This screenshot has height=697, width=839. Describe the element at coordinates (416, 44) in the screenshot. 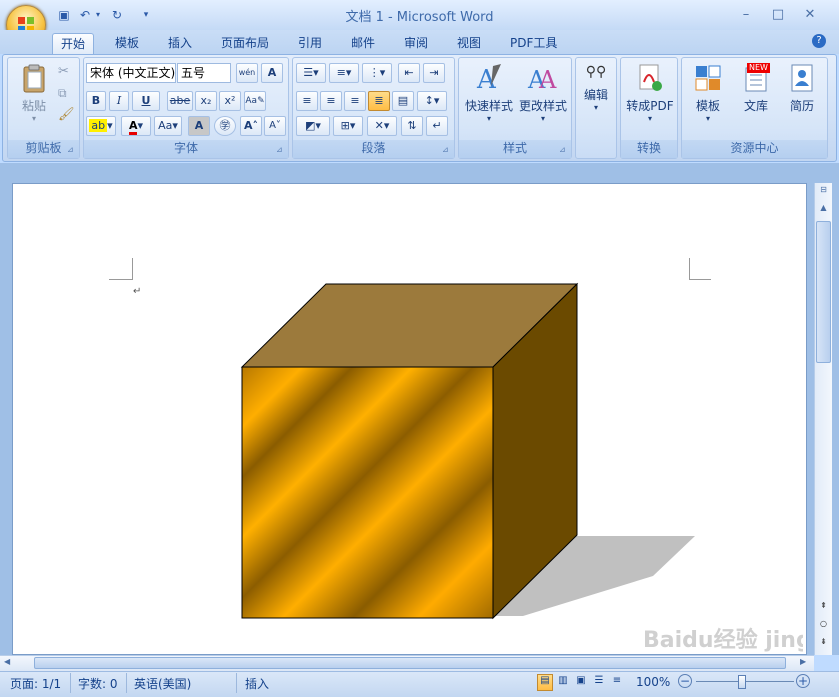

I see `tab-review: 审阅` at that location.